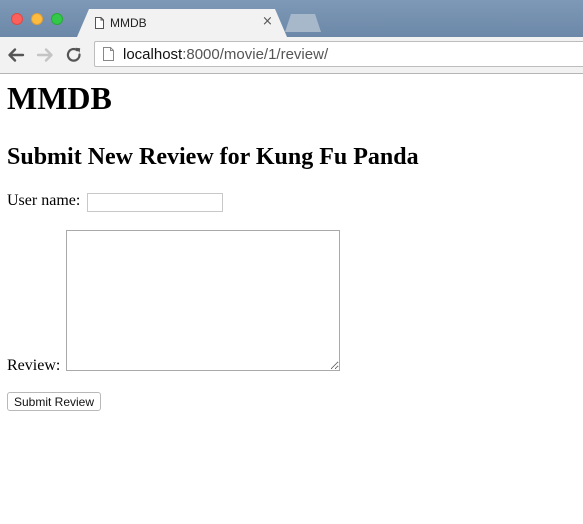 Image resolution: width=583 pixels, height=524 pixels. I want to click on tab-title: MMDB, so click(128, 23).